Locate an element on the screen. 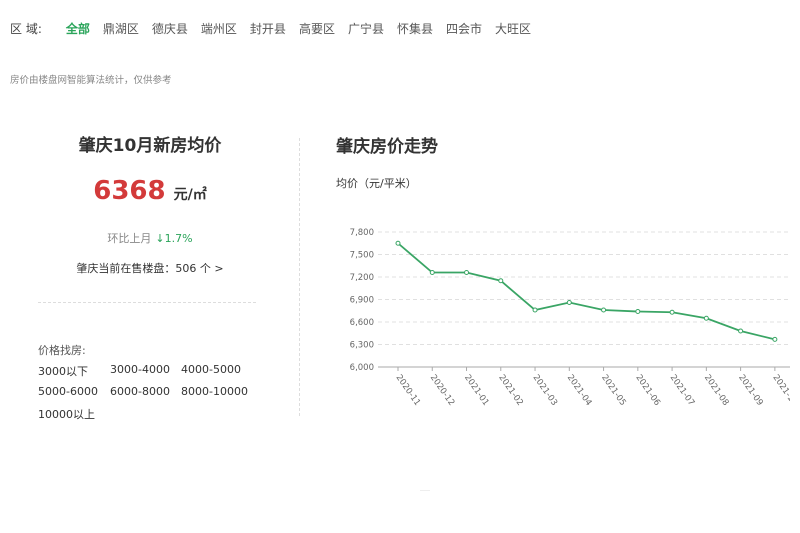  x-tick-label: 2020-11 is located at coordinates (408, 390).